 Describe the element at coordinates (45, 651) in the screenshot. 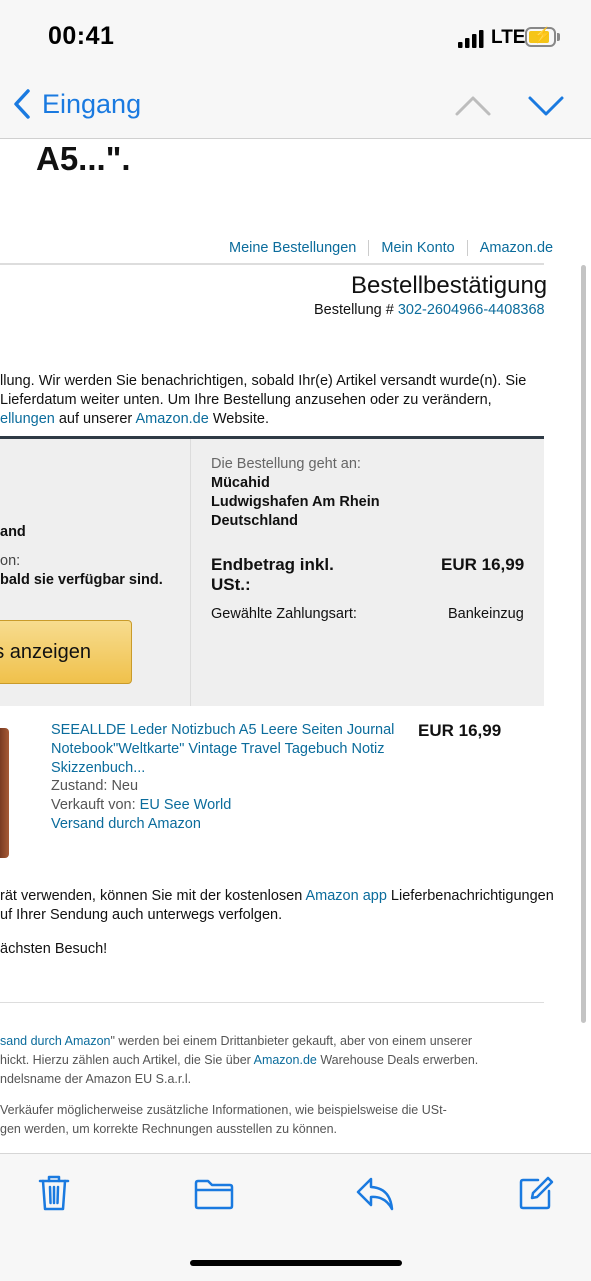

I see `view-order-button-label: s anzeigen` at that location.